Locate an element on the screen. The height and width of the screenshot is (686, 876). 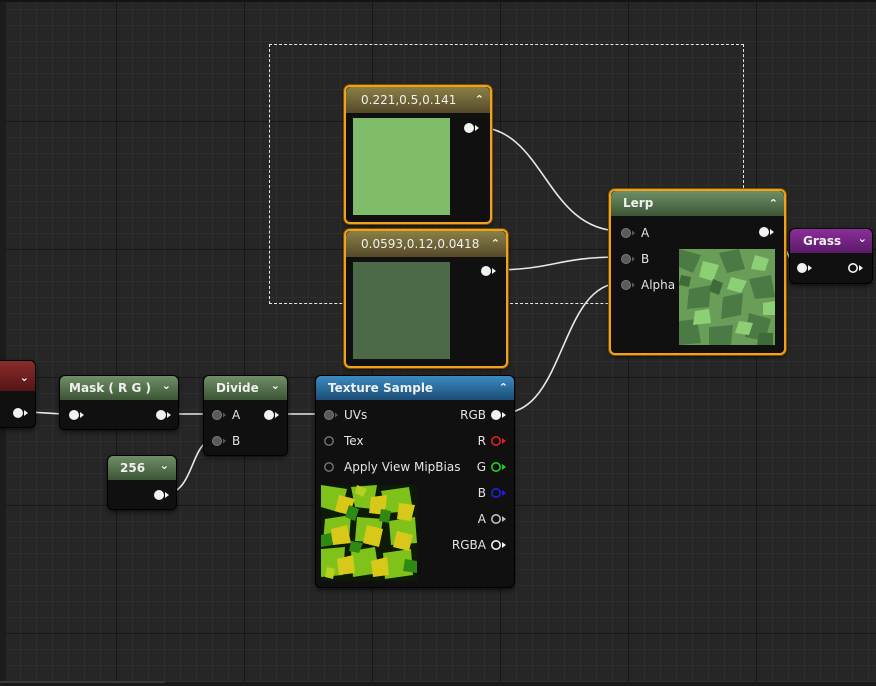
mask-node-header: Mask ( R G ) ⌄ is located at coordinates (119, 388).